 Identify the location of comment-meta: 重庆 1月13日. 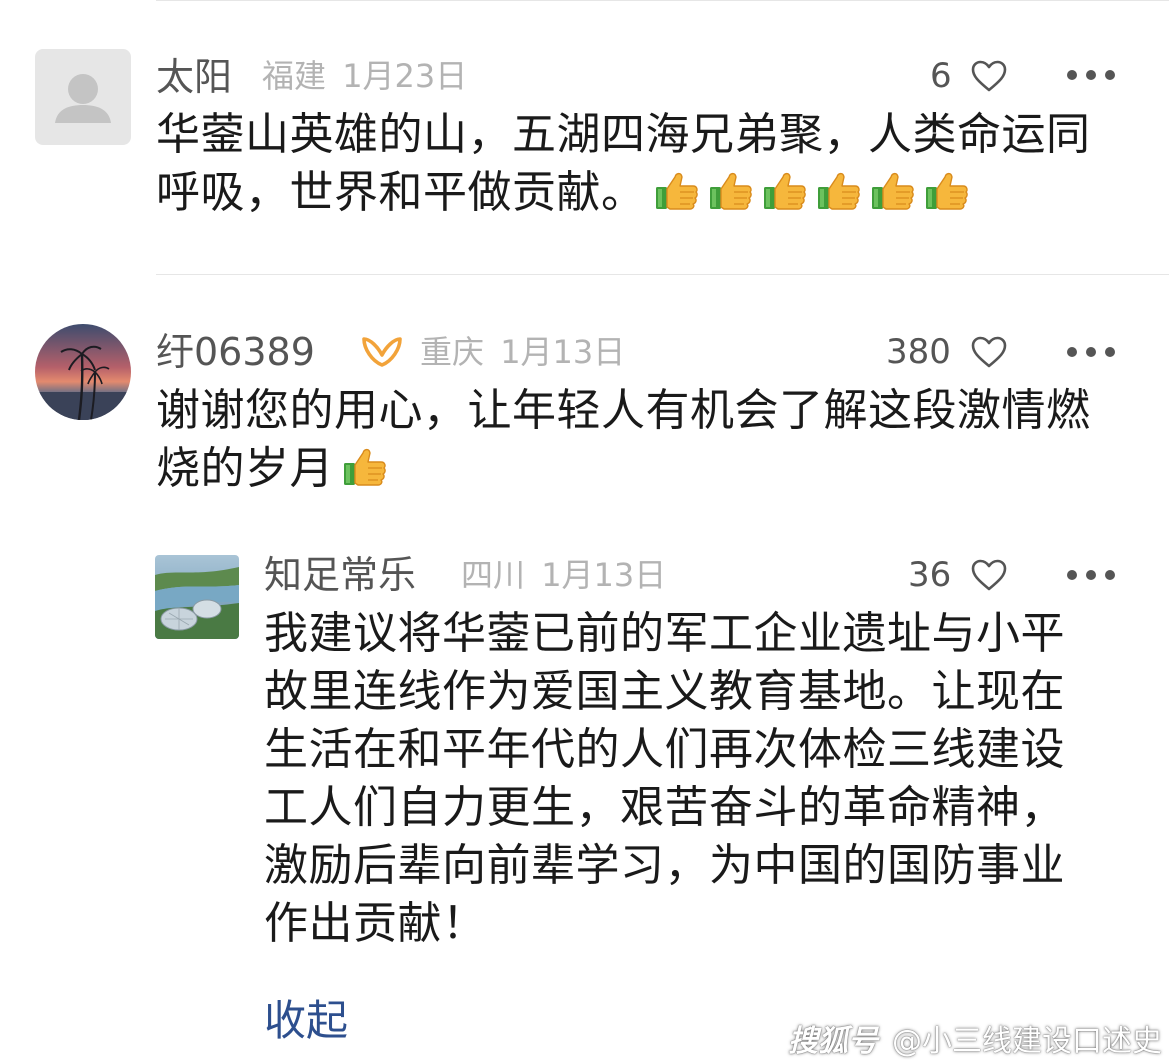
(522, 352).